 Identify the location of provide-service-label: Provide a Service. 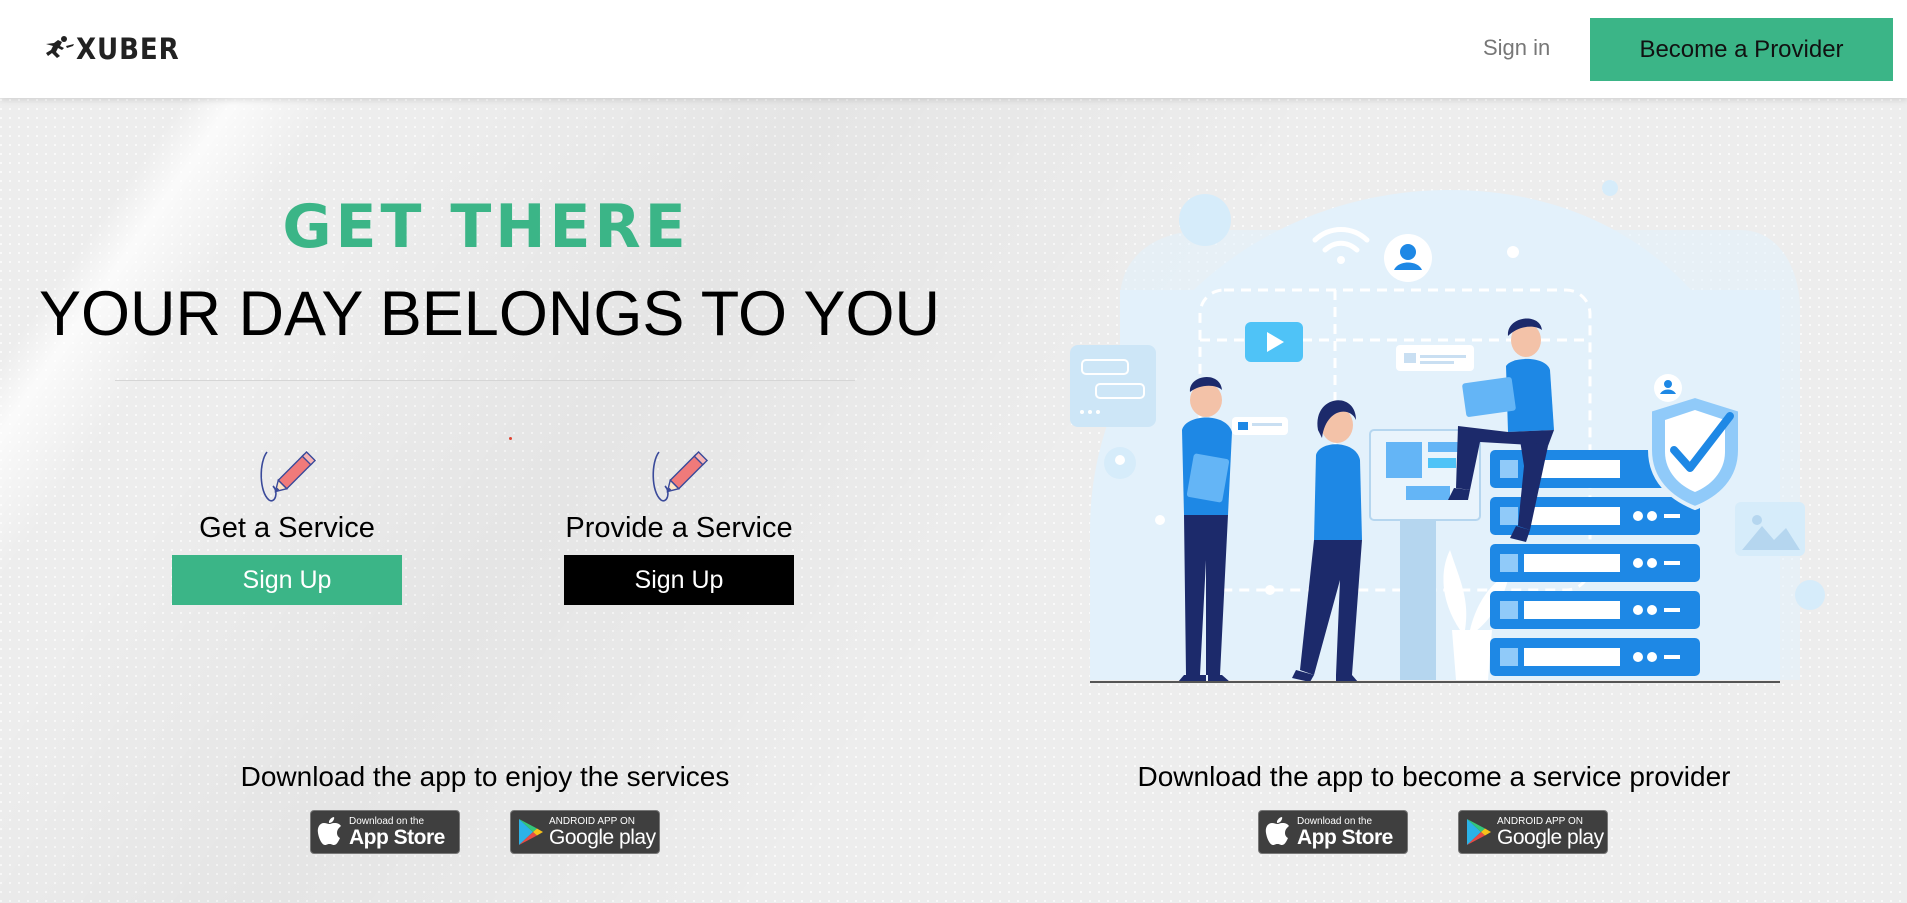
(679, 528).